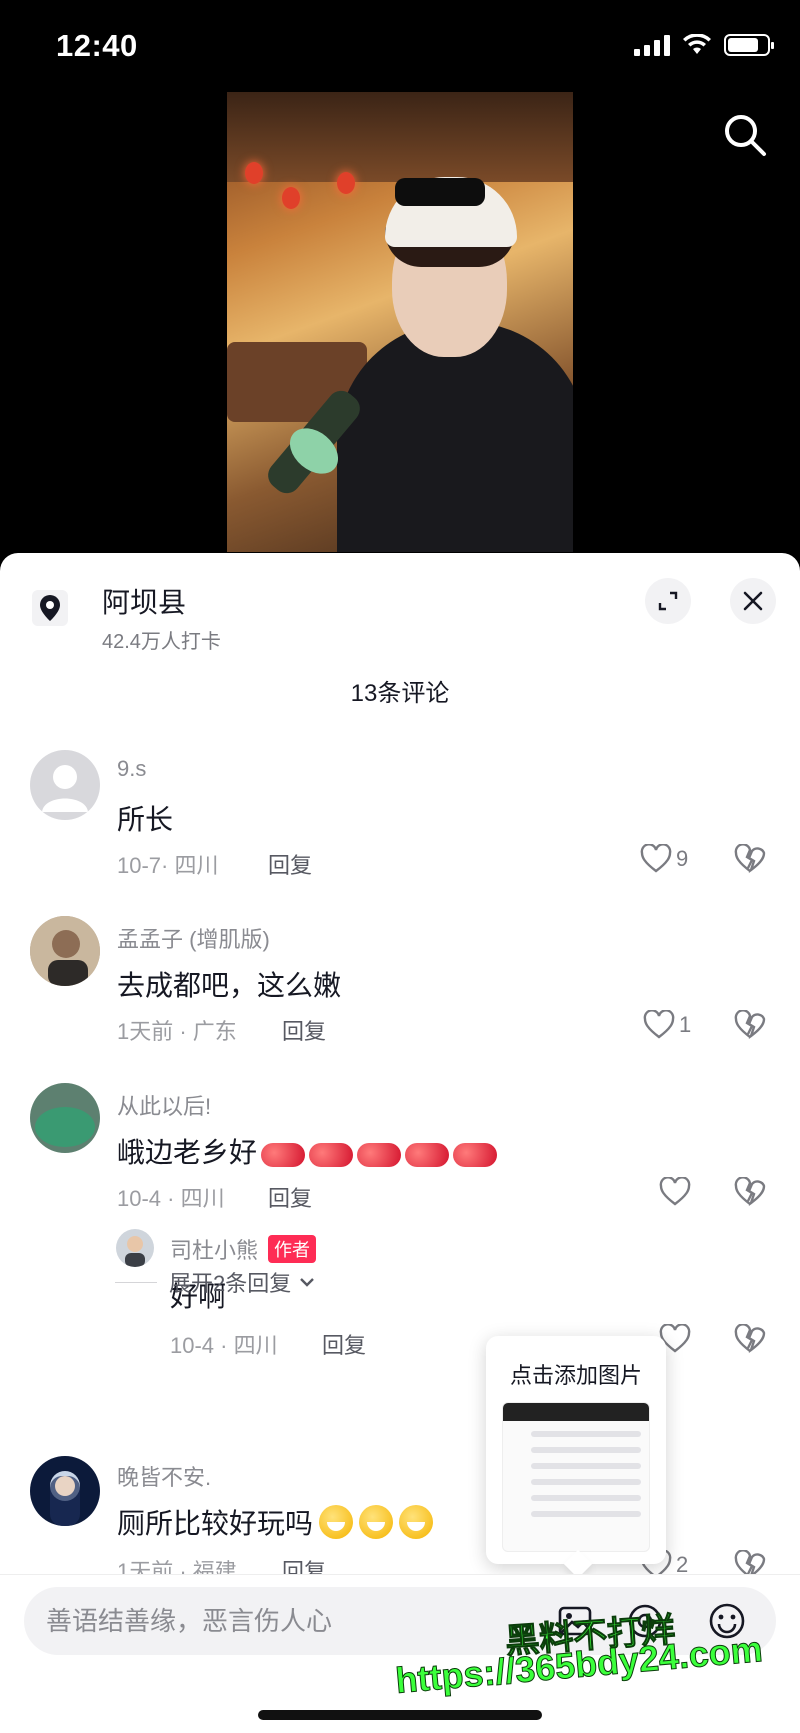 The height and width of the screenshot is (1733, 800). What do you see at coordinates (575, 1621) in the screenshot?
I see `image-icon` at bounding box center [575, 1621].